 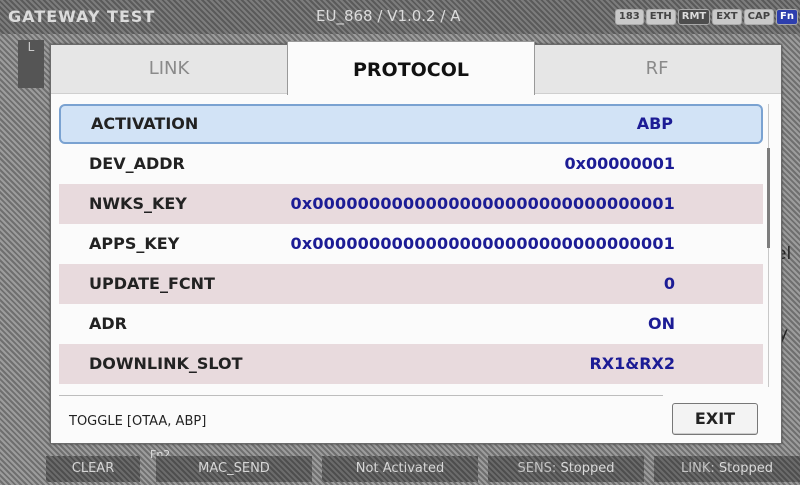 I want to click on left-menu-tab-label: L, so click(x=31, y=47).